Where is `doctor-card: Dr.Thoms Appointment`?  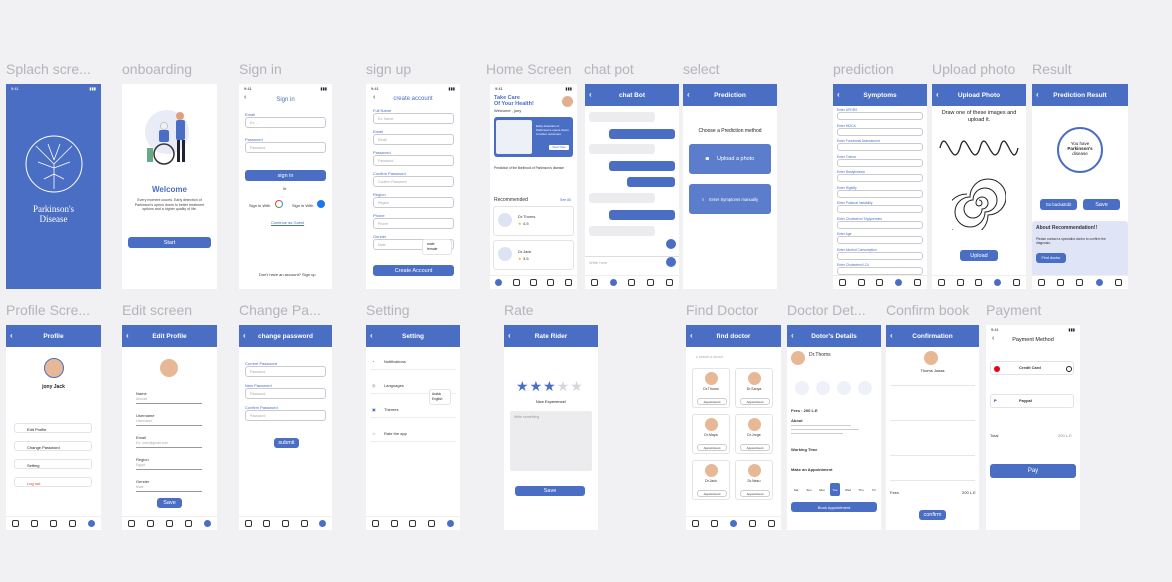 doctor-card: Dr.Thoms Appointment is located at coordinates (711, 388).